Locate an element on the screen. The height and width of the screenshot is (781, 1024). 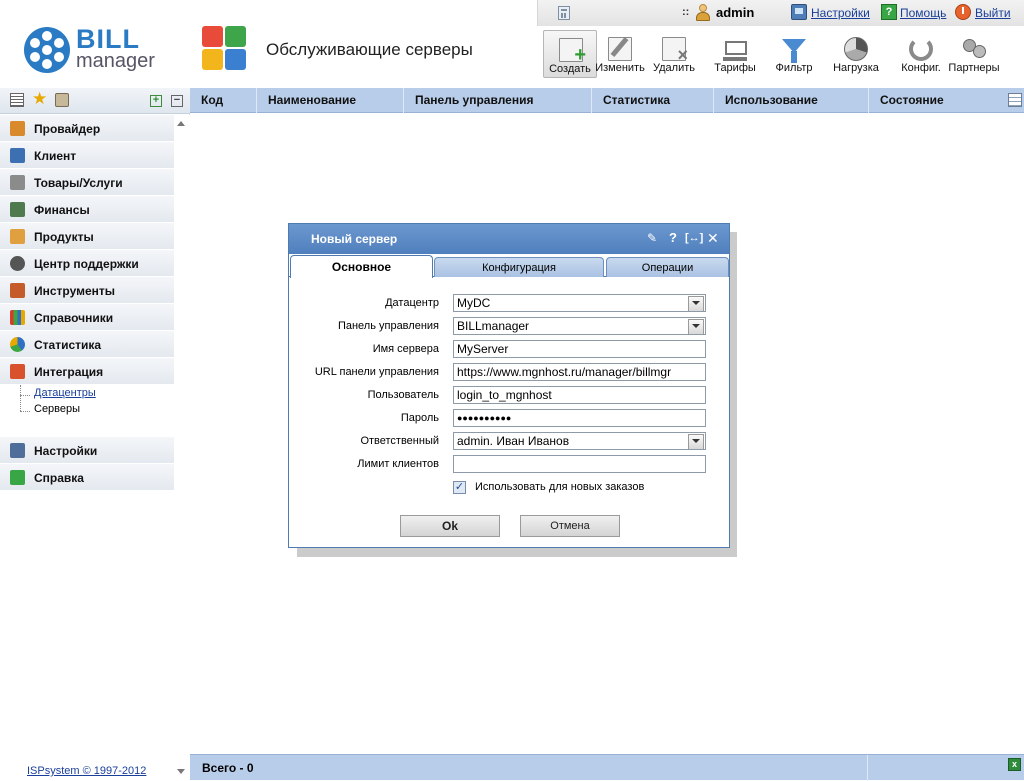
responsible-value: admin. Иван Иванов is located at coordinates (513, 441).